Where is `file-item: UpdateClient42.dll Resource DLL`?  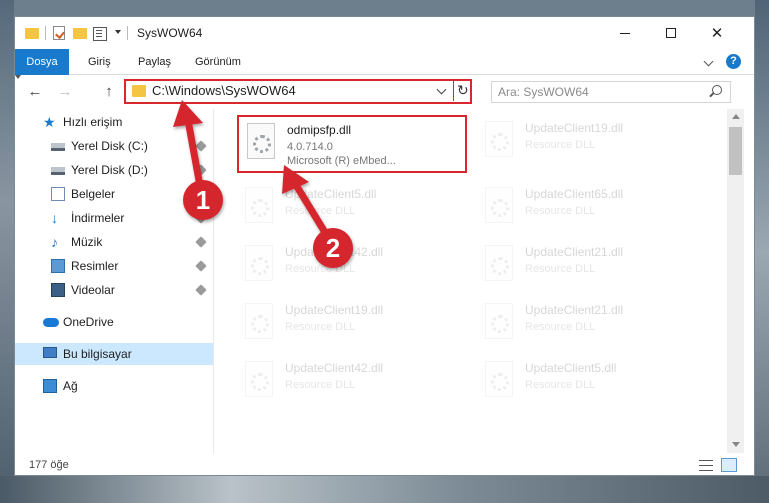
file-item: UpdateClient42.dll Resource DLL is located at coordinates (352, 384).